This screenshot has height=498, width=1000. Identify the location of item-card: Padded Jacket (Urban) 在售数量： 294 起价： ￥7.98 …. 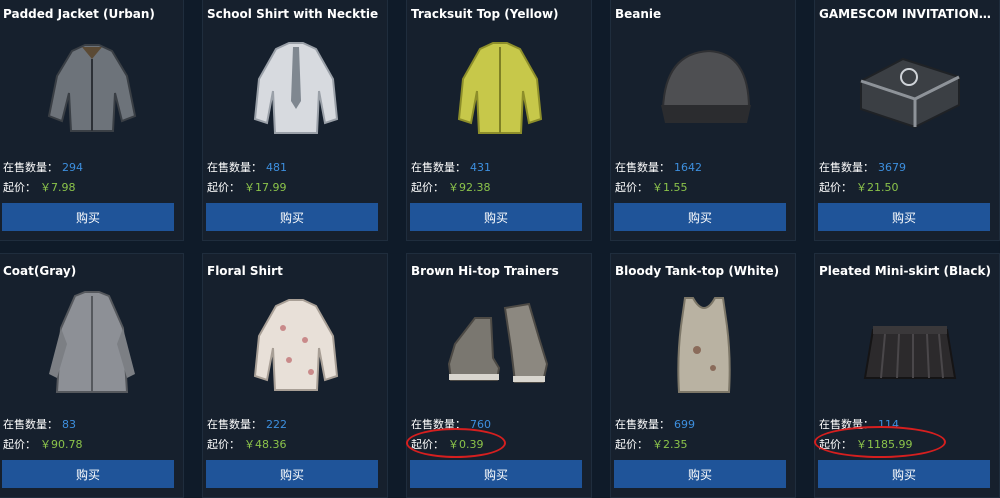
(92, 120).